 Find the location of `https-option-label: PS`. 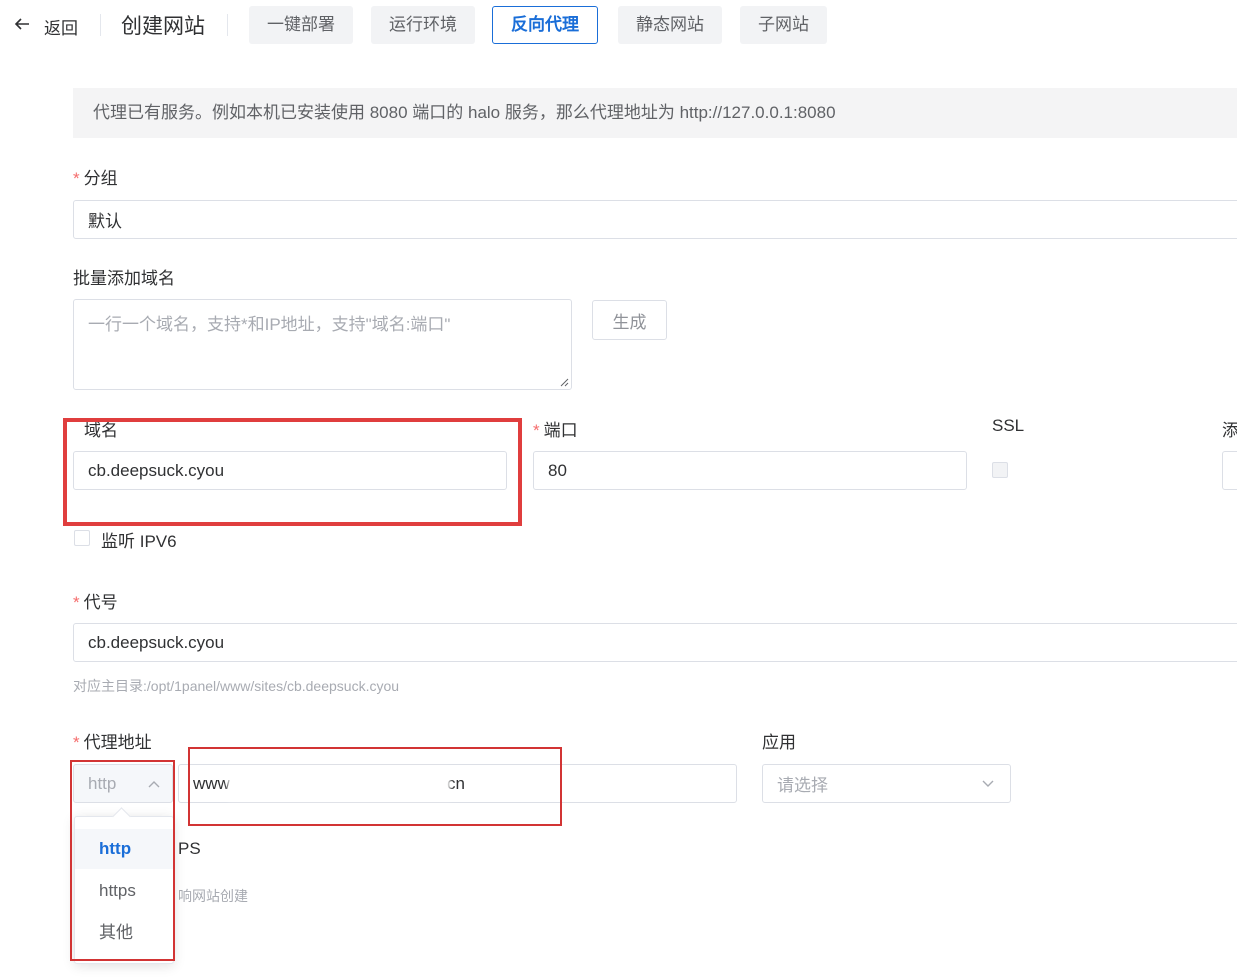

https-option-label: PS is located at coordinates (189, 848).